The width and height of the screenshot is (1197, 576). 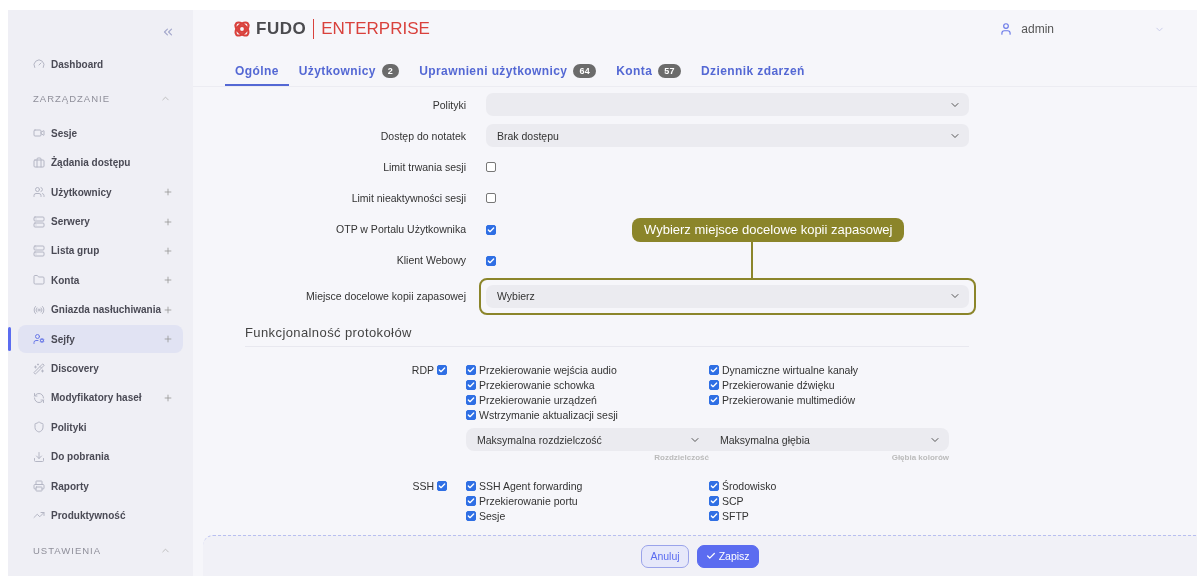 What do you see at coordinates (548, 414) in the screenshot?
I see `option-label: Wstrzymanie aktualizacji sesji` at bounding box center [548, 414].